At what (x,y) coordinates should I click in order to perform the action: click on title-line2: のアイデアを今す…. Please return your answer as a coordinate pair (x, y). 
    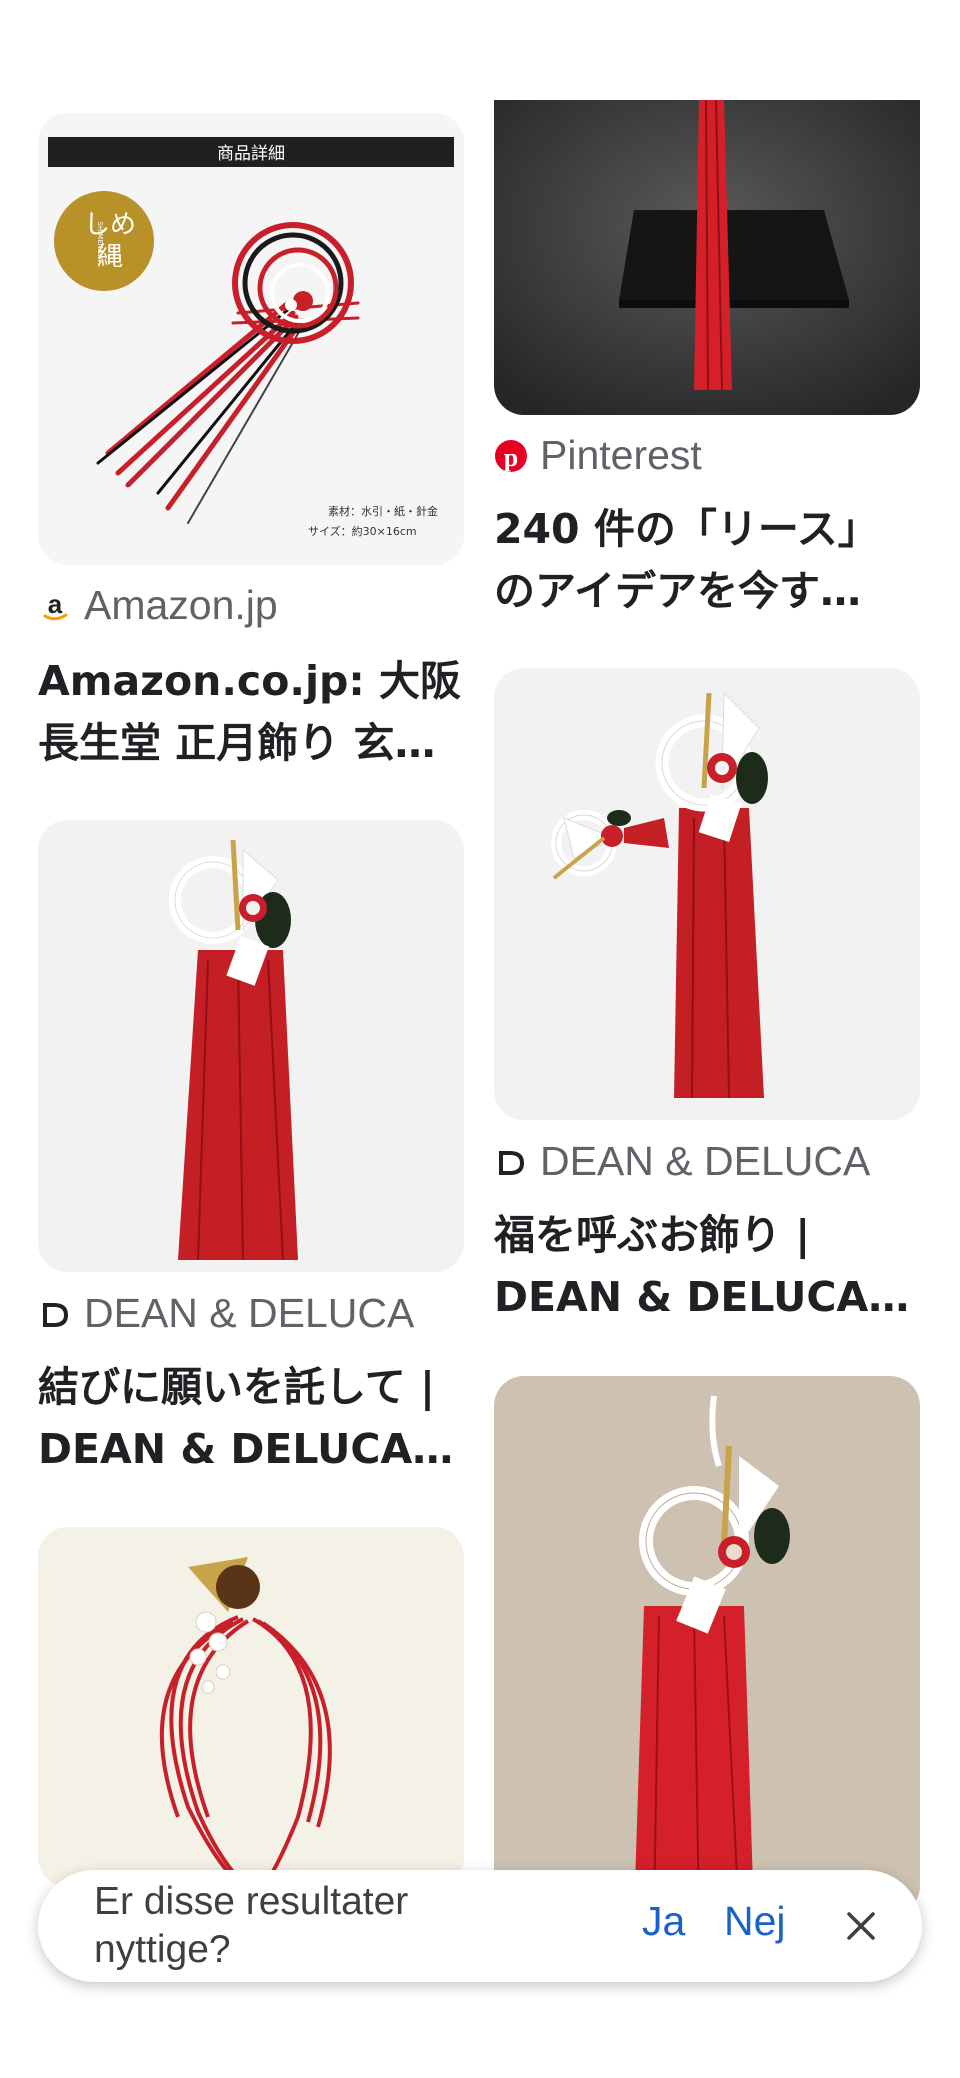
    Looking at the image, I should click on (677, 591).